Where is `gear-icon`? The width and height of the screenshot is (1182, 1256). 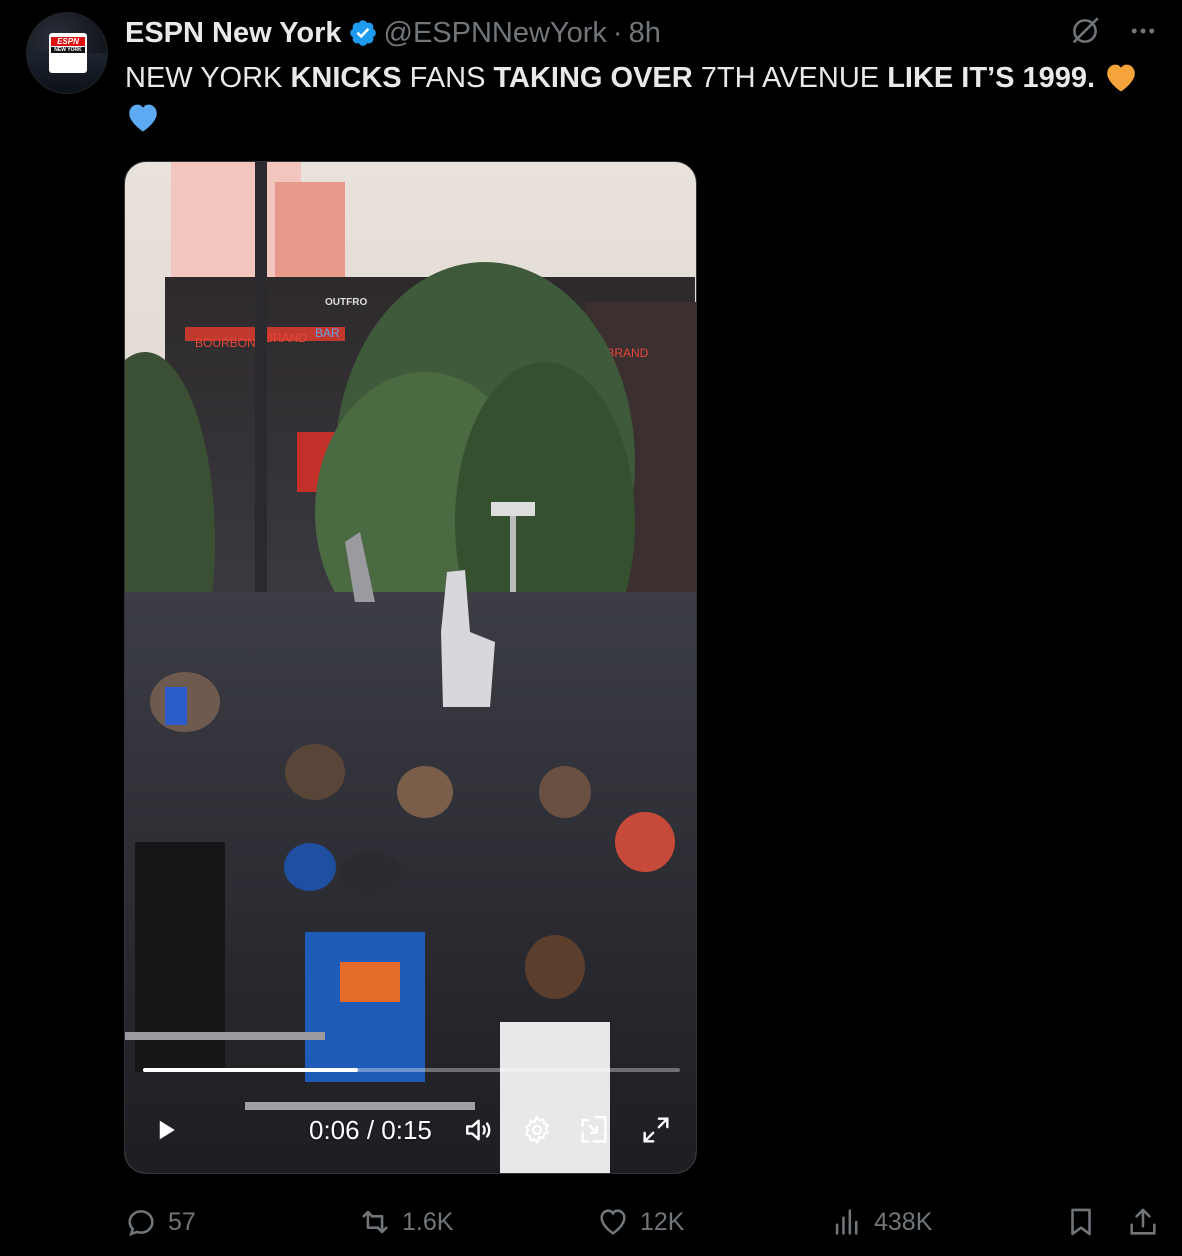
gear-icon is located at coordinates (537, 1130).